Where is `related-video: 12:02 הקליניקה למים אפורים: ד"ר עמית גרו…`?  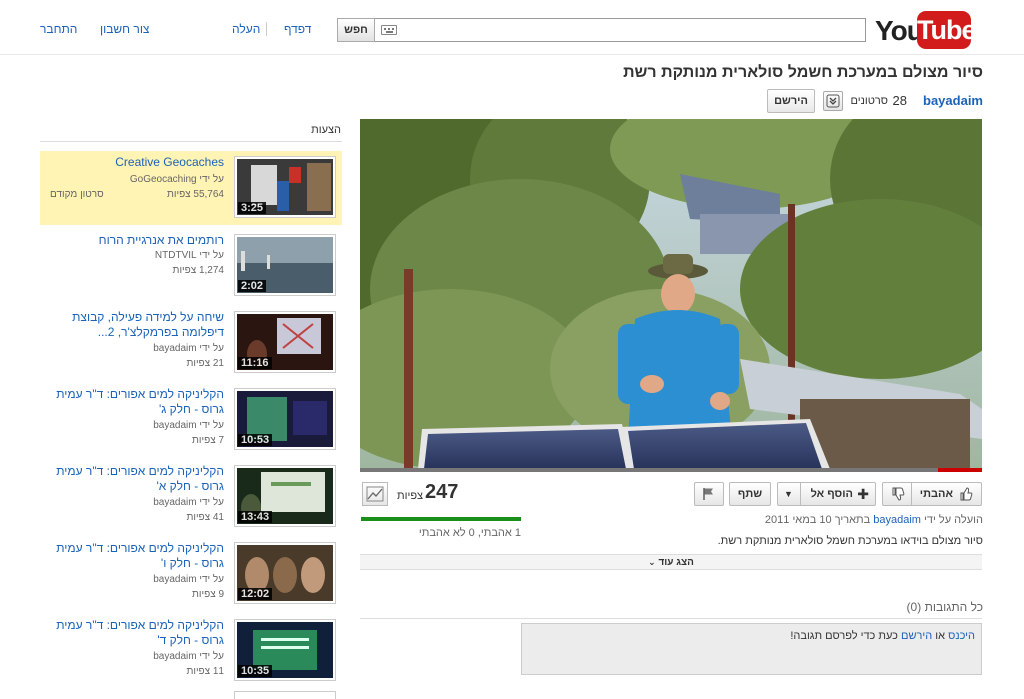
related-video: 12:02 הקליניקה למים אפורים: ד"ר עמית גרו… is located at coordinates (191, 574).